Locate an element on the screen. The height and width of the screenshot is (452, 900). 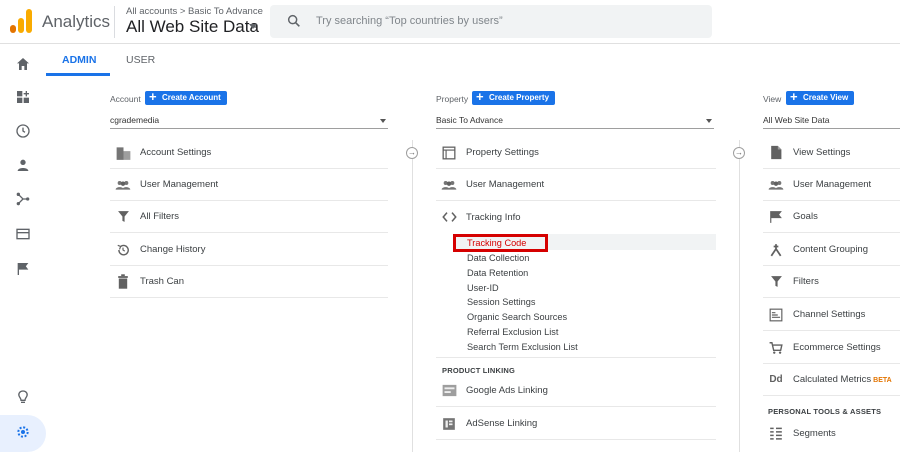
property-settings-item: Property Settings is located at coordinates (576, 153).